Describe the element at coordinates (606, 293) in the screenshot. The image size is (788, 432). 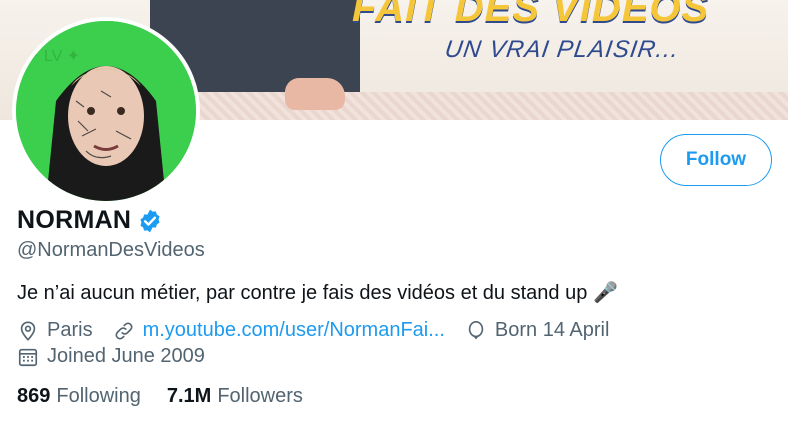
I see `microphone-icon: 🎤` at that location.